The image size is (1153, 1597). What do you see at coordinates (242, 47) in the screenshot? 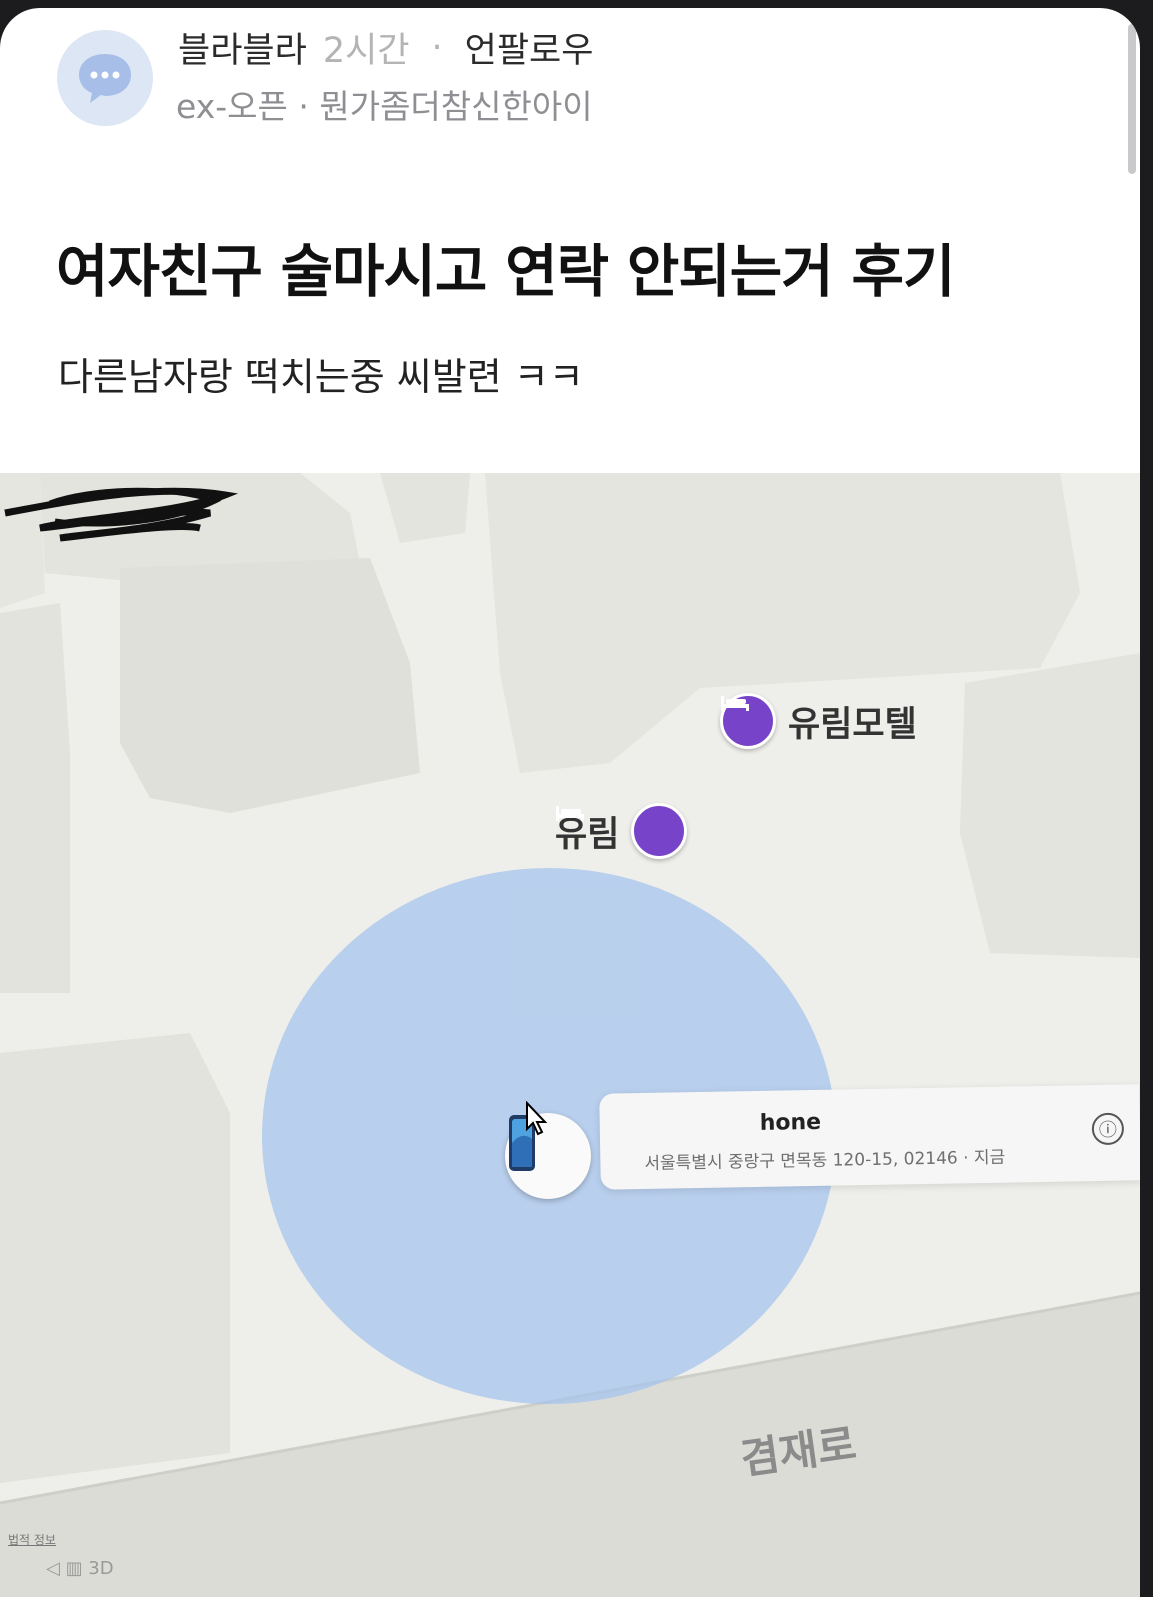
I see `author-name: 블라블라` at bounding box center [242, 47].